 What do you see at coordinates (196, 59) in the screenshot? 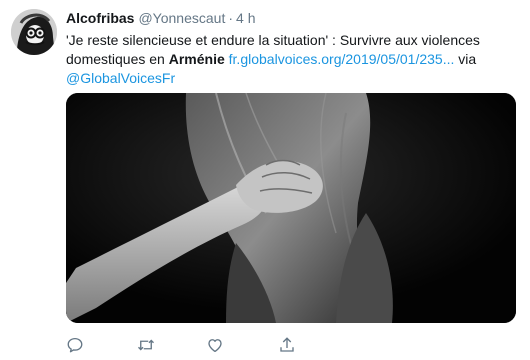
I see `tweet-text-bold: Arménie` at bounding box center [196, 59].